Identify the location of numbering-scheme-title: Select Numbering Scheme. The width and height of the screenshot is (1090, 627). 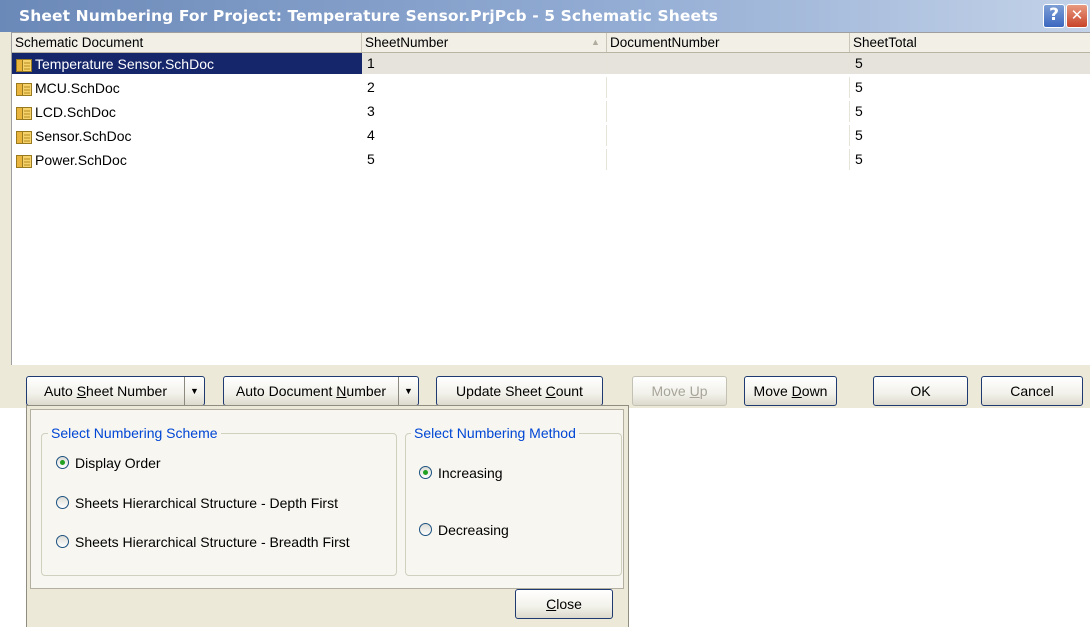
(134, 433).